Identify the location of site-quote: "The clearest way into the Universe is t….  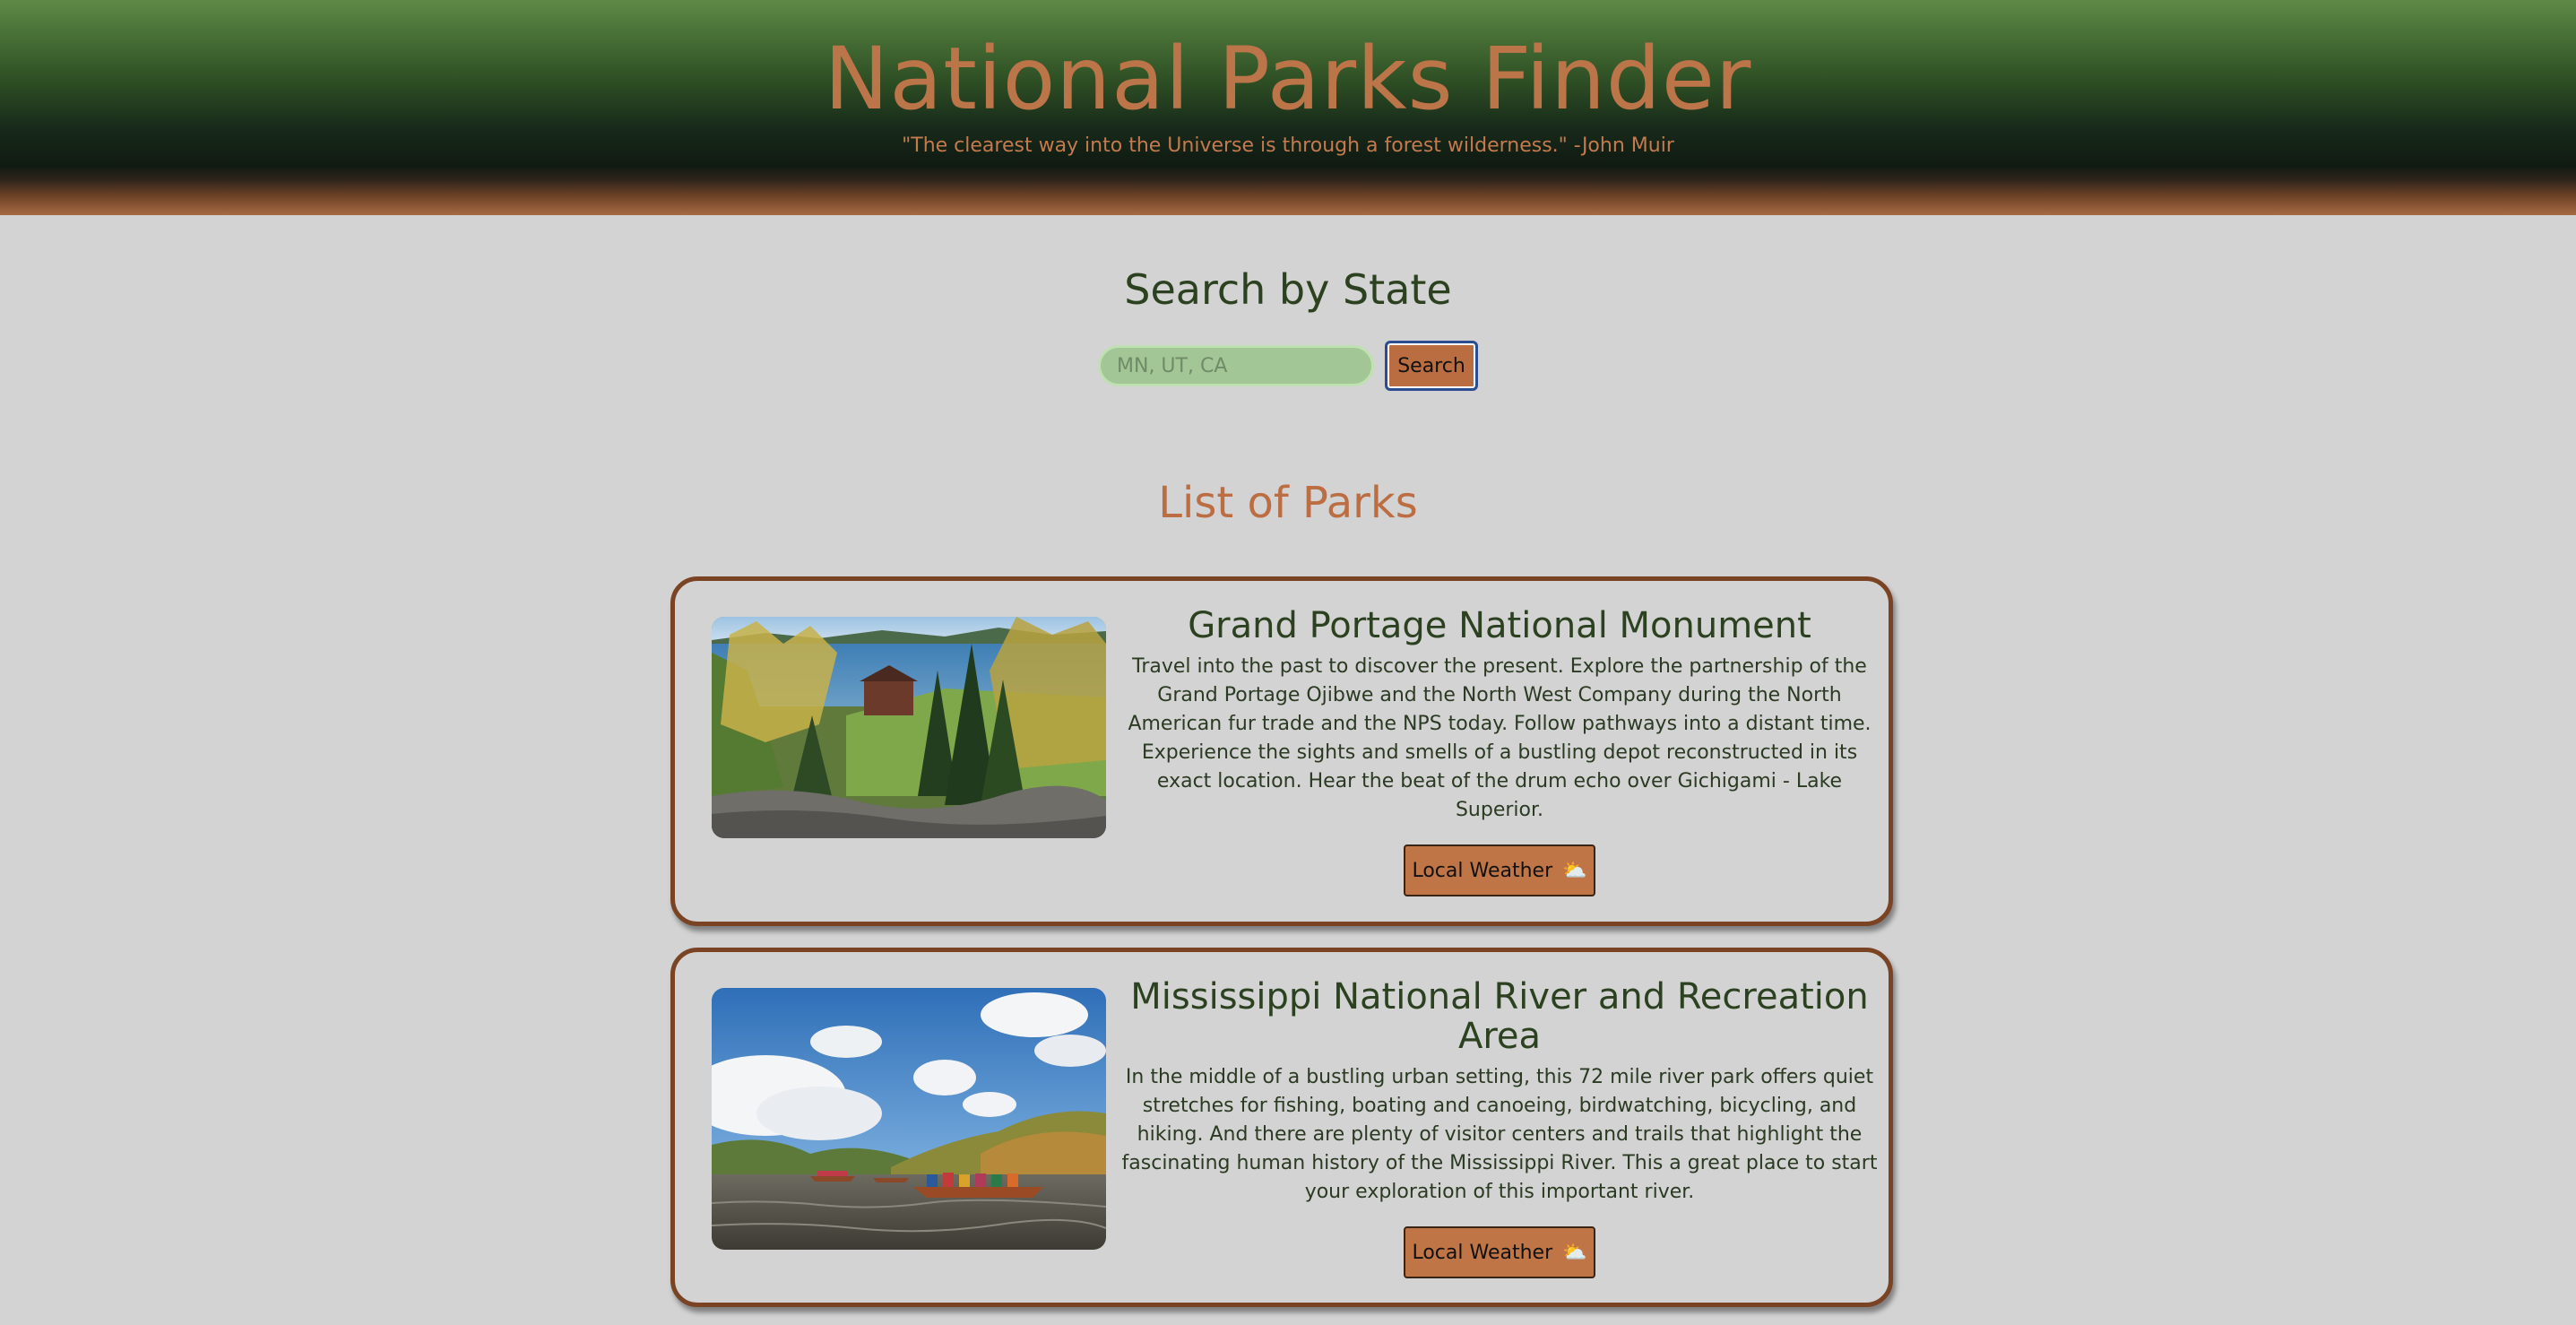
(1288, 146).